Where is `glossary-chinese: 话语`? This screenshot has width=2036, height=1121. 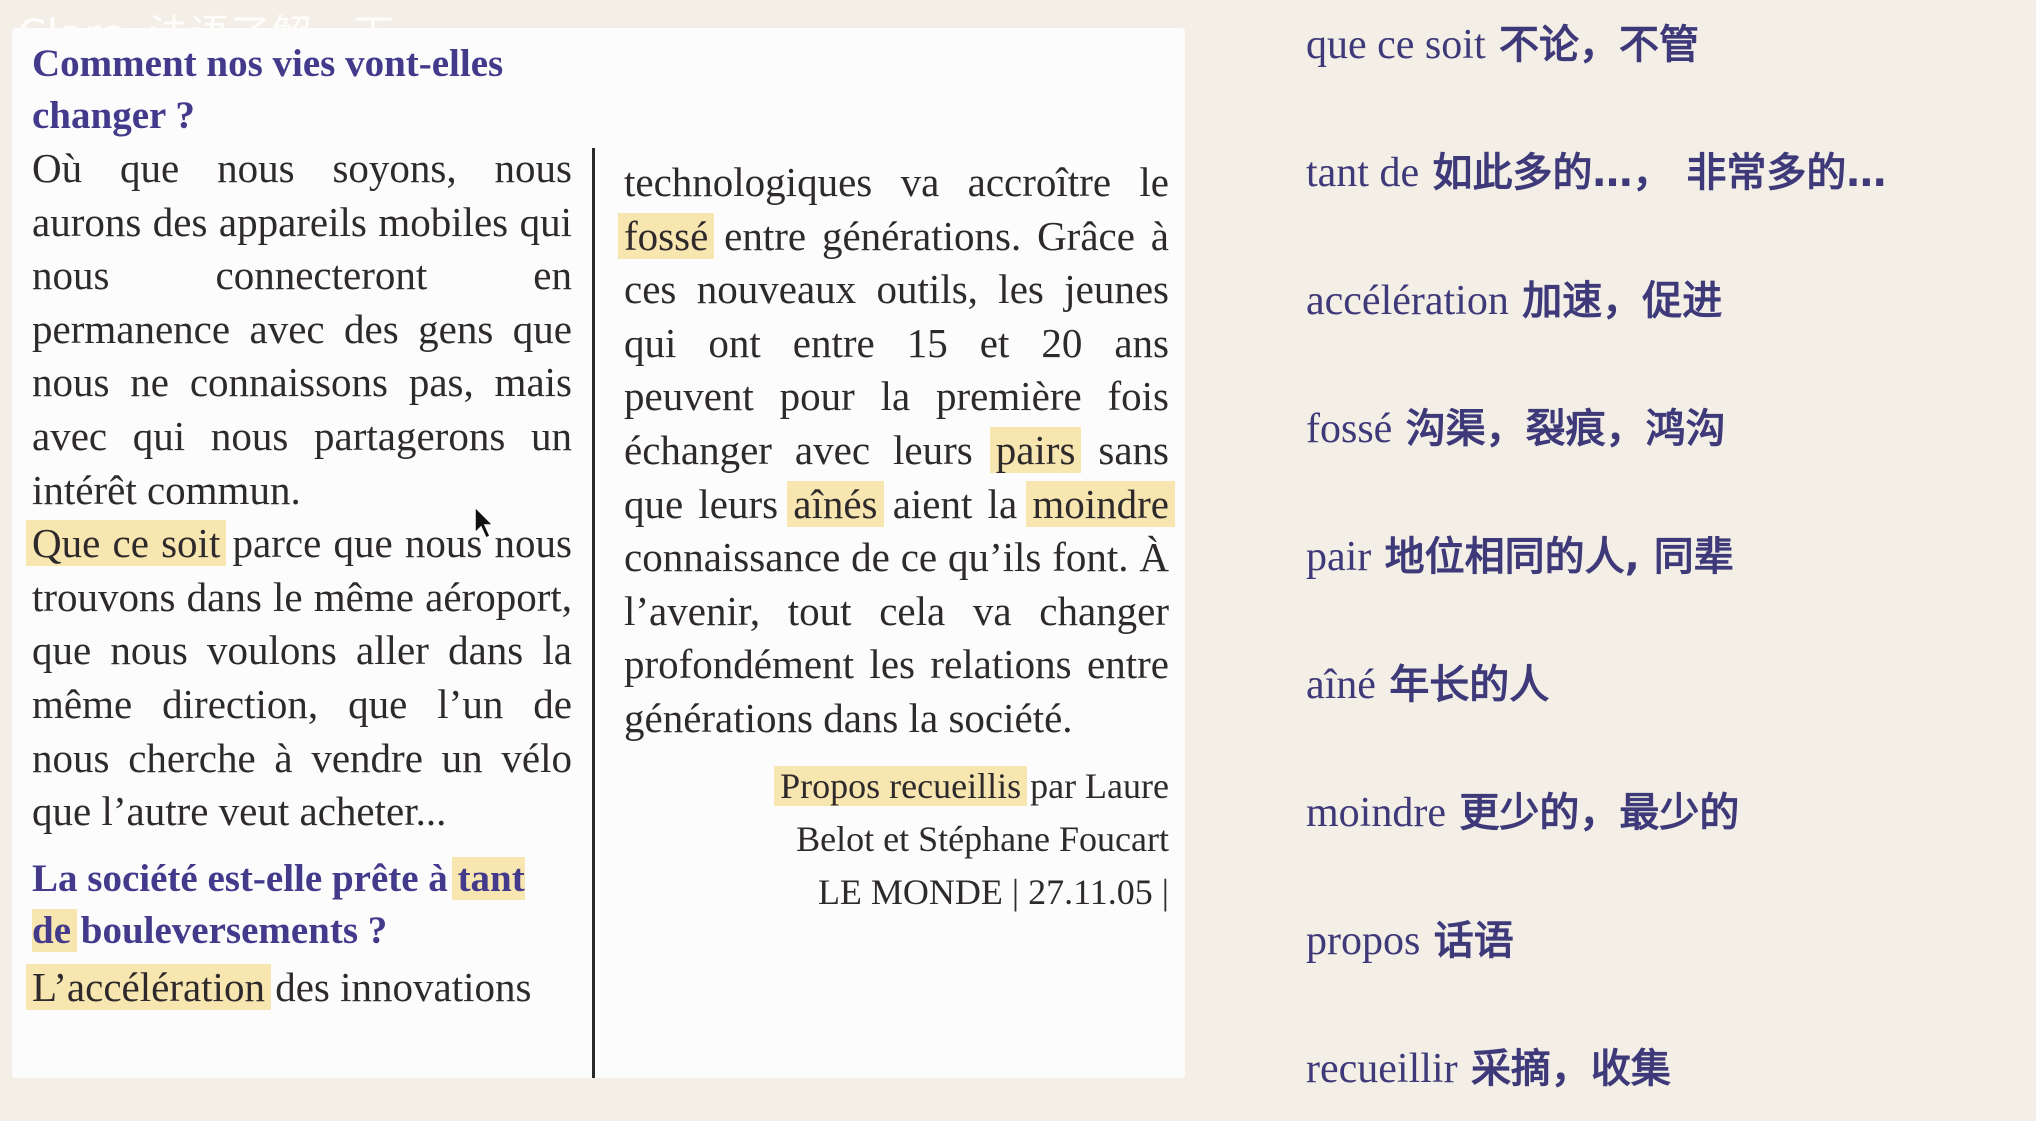
glossary-chinese: 话语 is located at coordinates (1473, 941).